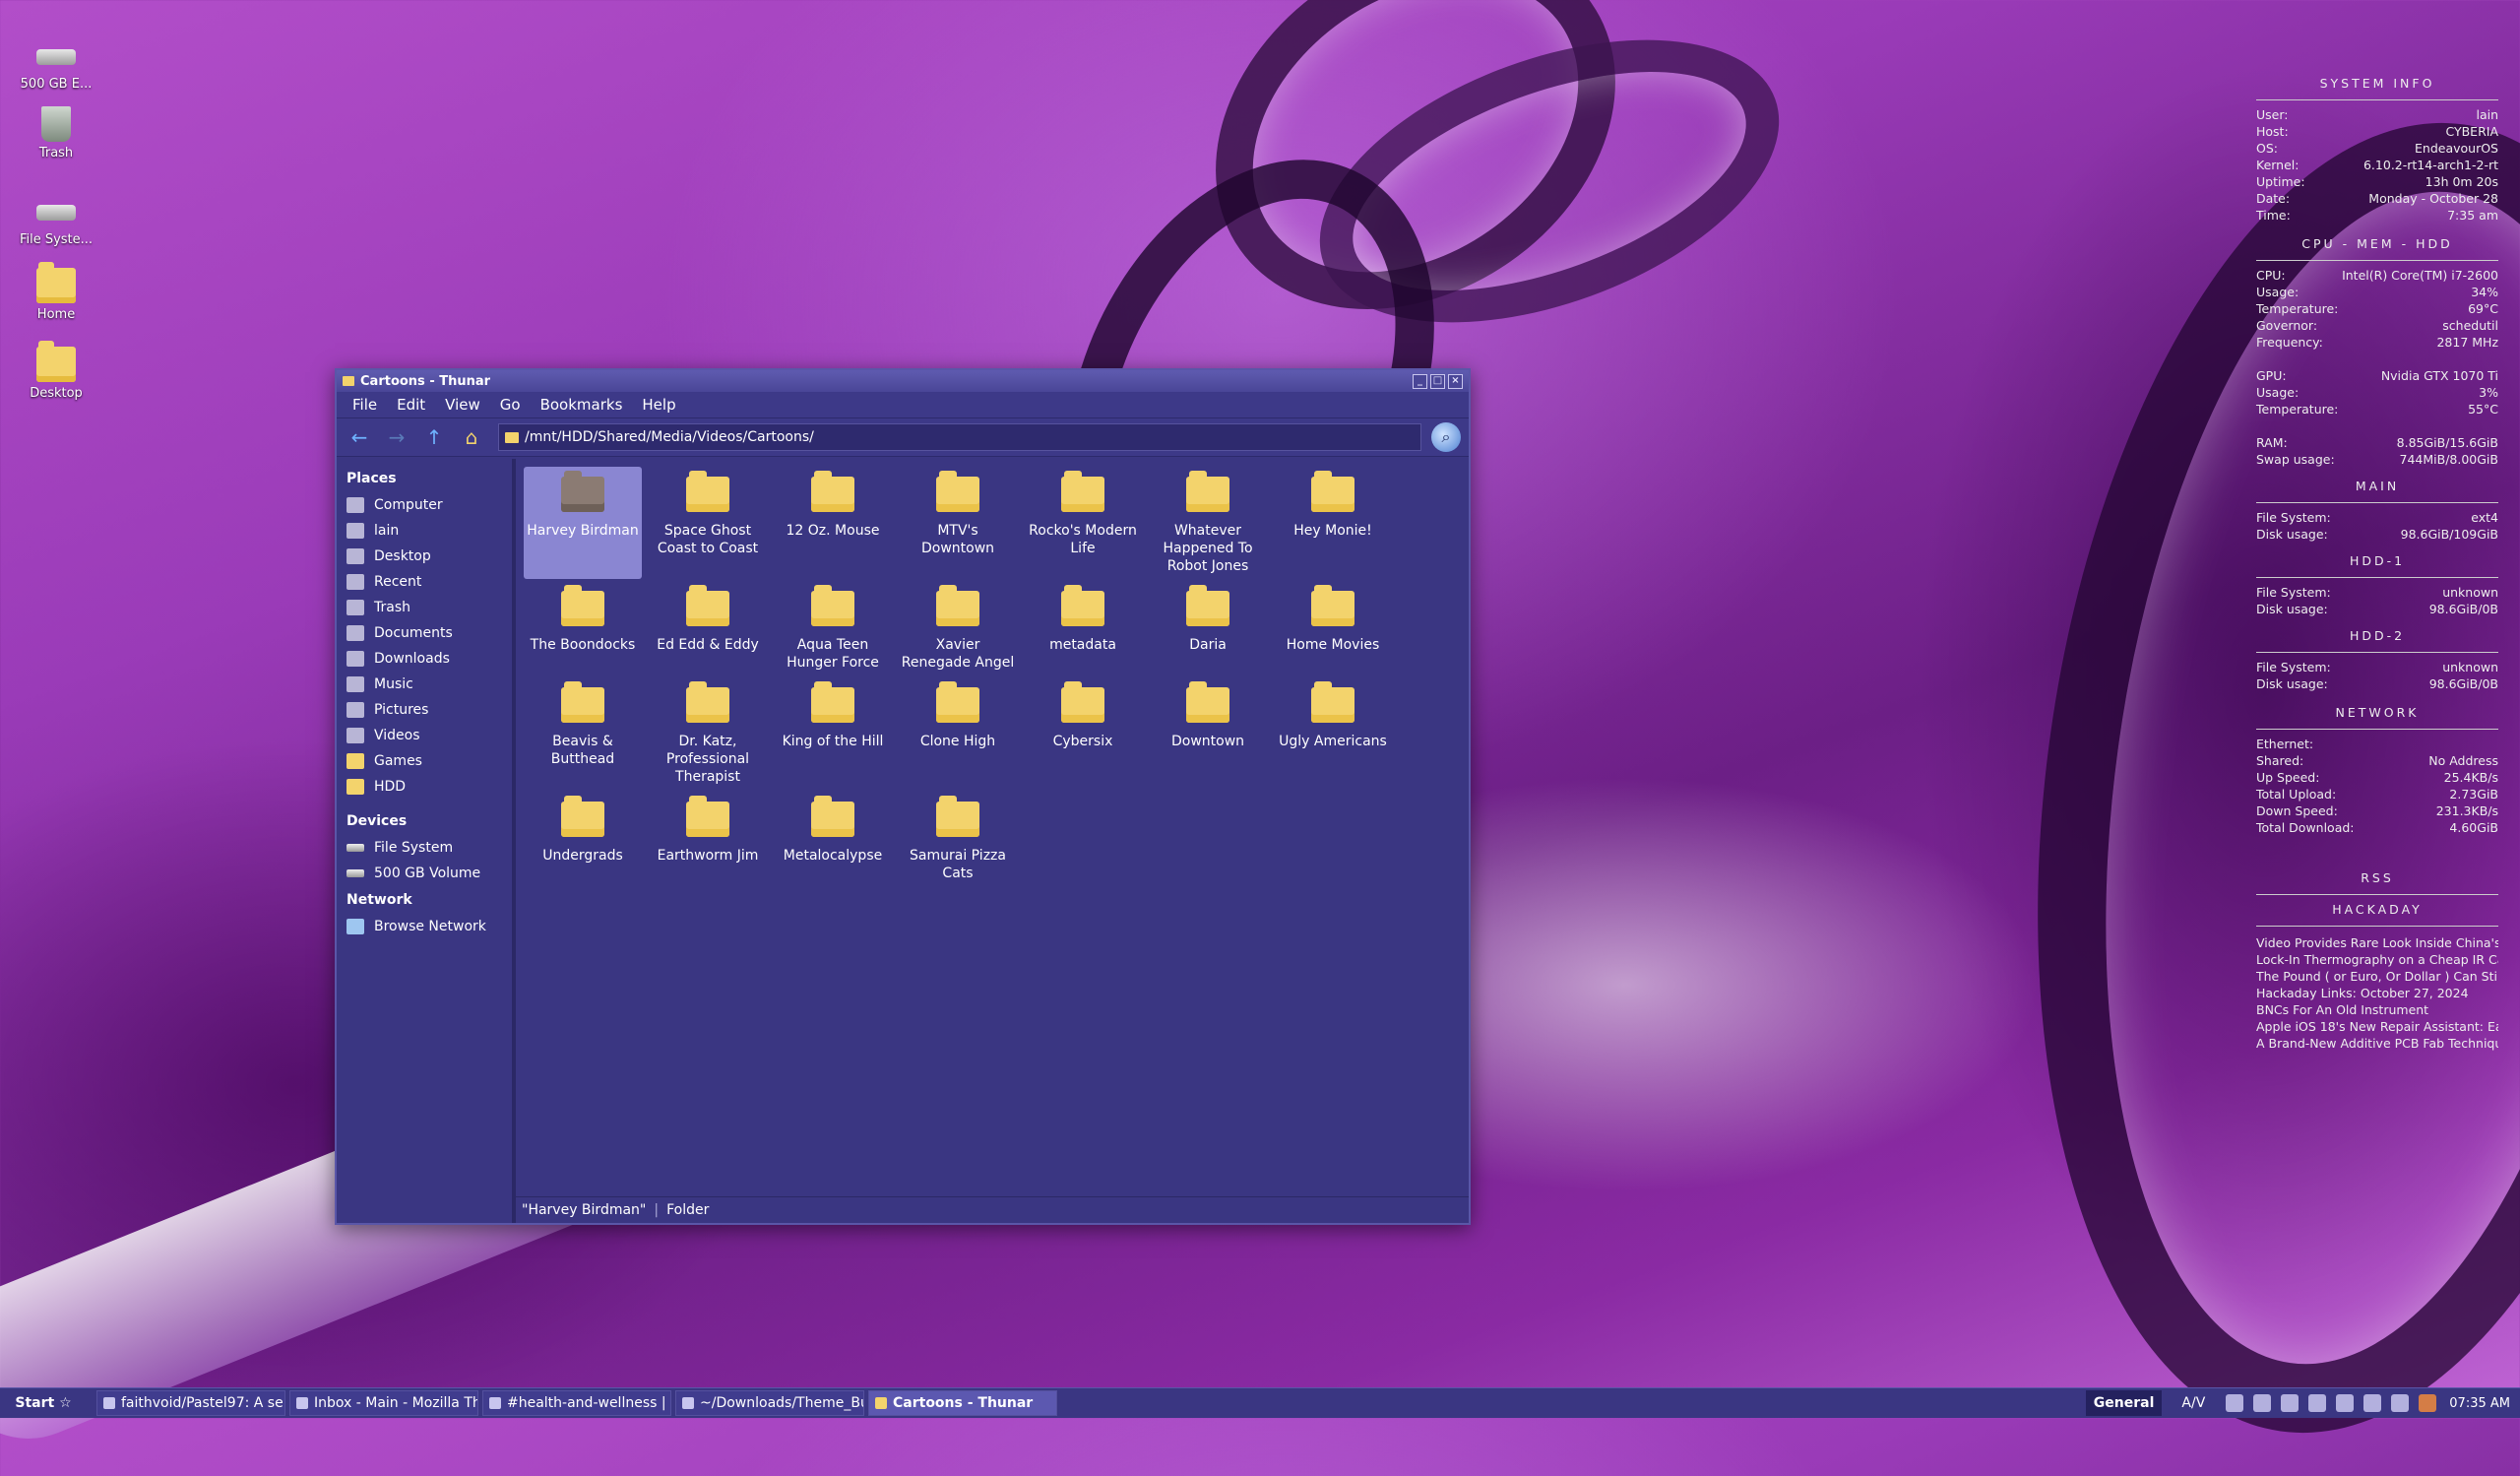  I want to click on desktop-icon-desktop: Desktop, so click(56, 371).